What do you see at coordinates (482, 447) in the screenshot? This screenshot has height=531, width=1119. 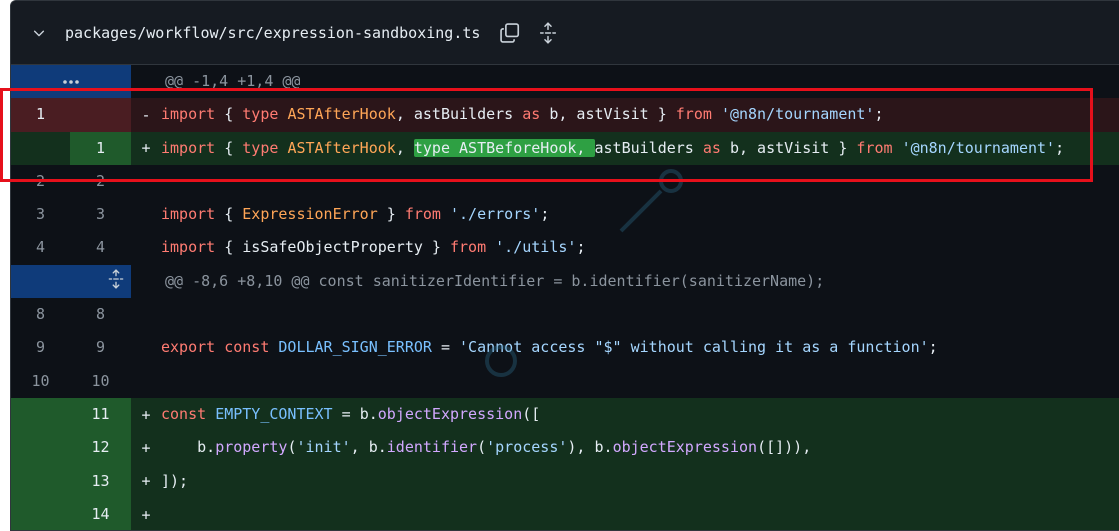 I see `token: (` at bounding box center [482, 447].